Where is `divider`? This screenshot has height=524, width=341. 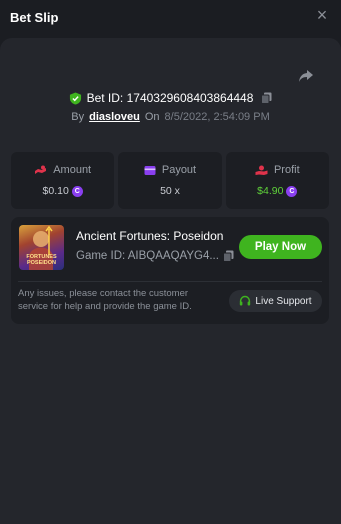
divider is located at coordinates (170, 281).